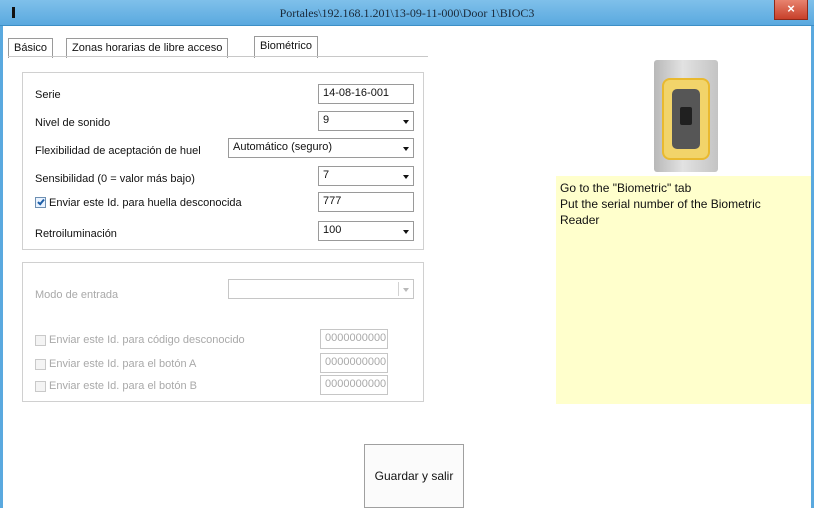 The image size is (814, 508). Describe the element at coordinates (283, 147) in the screenshot. I see `flexibilidad-value: Automático (seguro)` at that location.